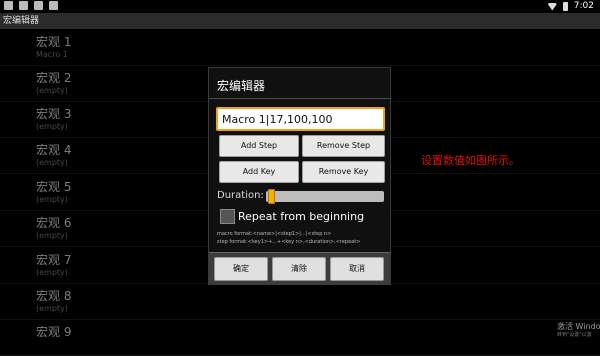  I want to click on macro-format-help: macro format:<name>|<step1>|...|<step n>, so click(274, 234).